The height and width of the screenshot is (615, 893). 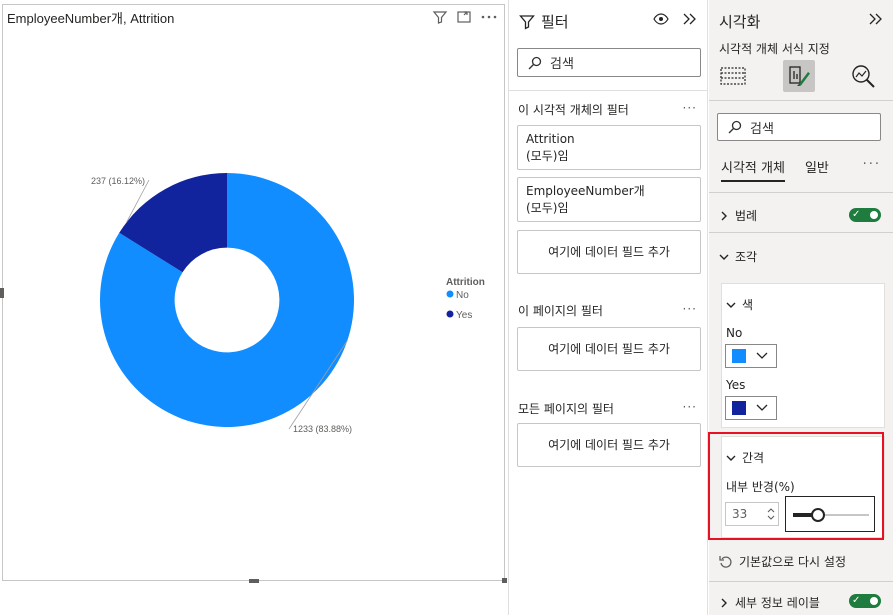 I want to click on analytics-tool, so click(x=863, y=76).